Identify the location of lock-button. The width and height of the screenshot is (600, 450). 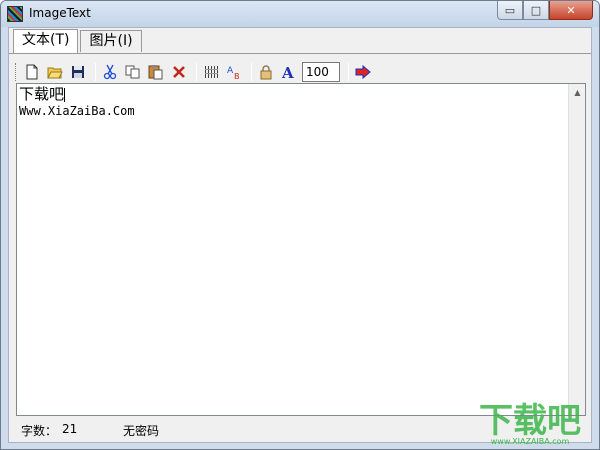
(266, 72).